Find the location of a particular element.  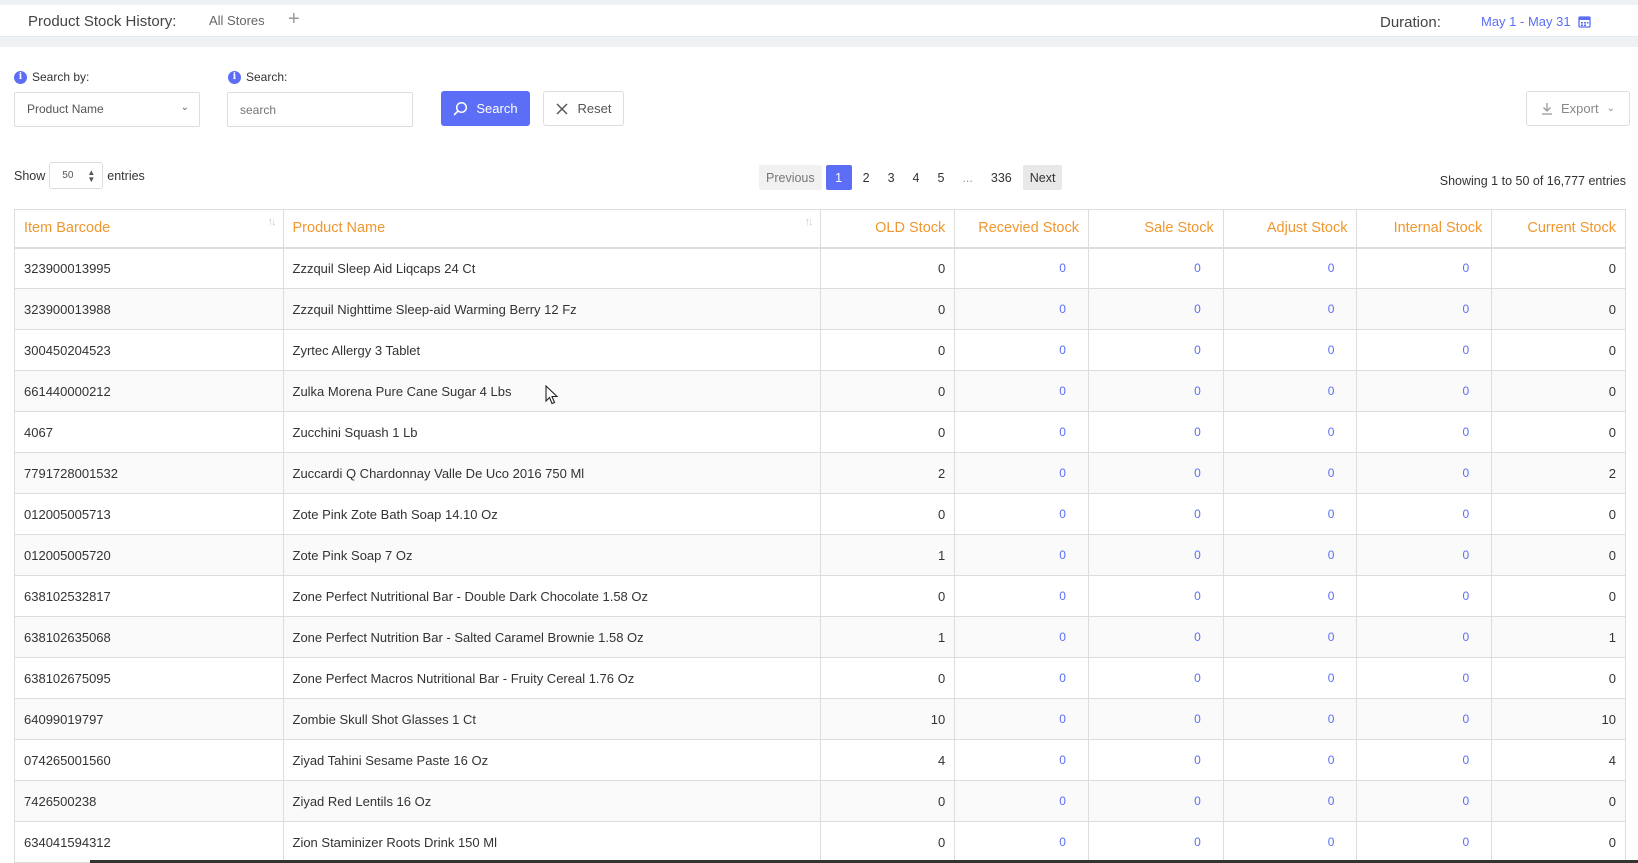

search-button: Search is located at coordinates (485, 108).